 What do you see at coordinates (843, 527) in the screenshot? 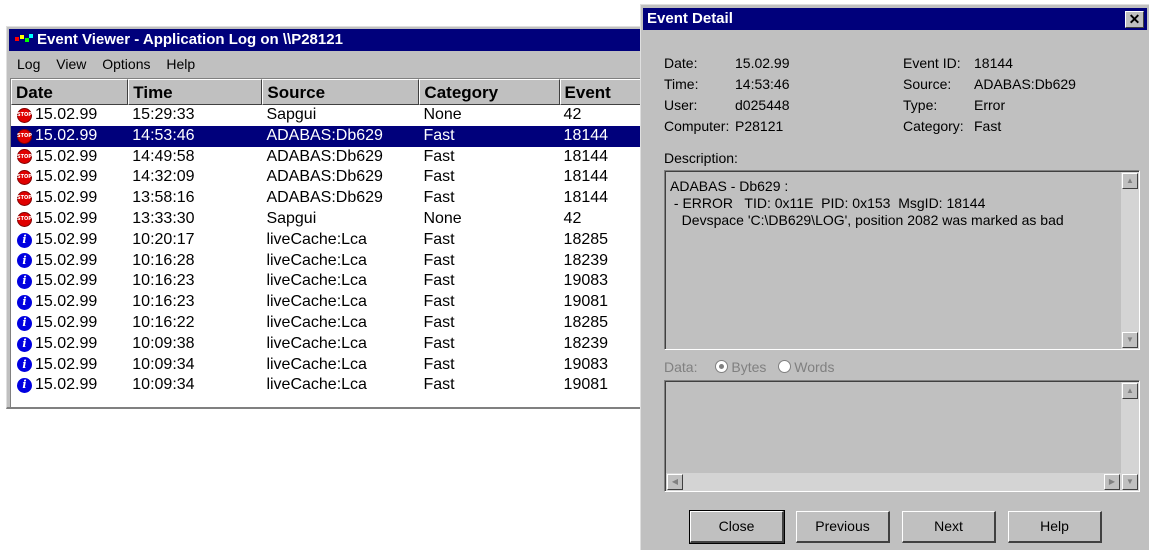
I see `previous-button: Previous` at bounding box center [843, 527].